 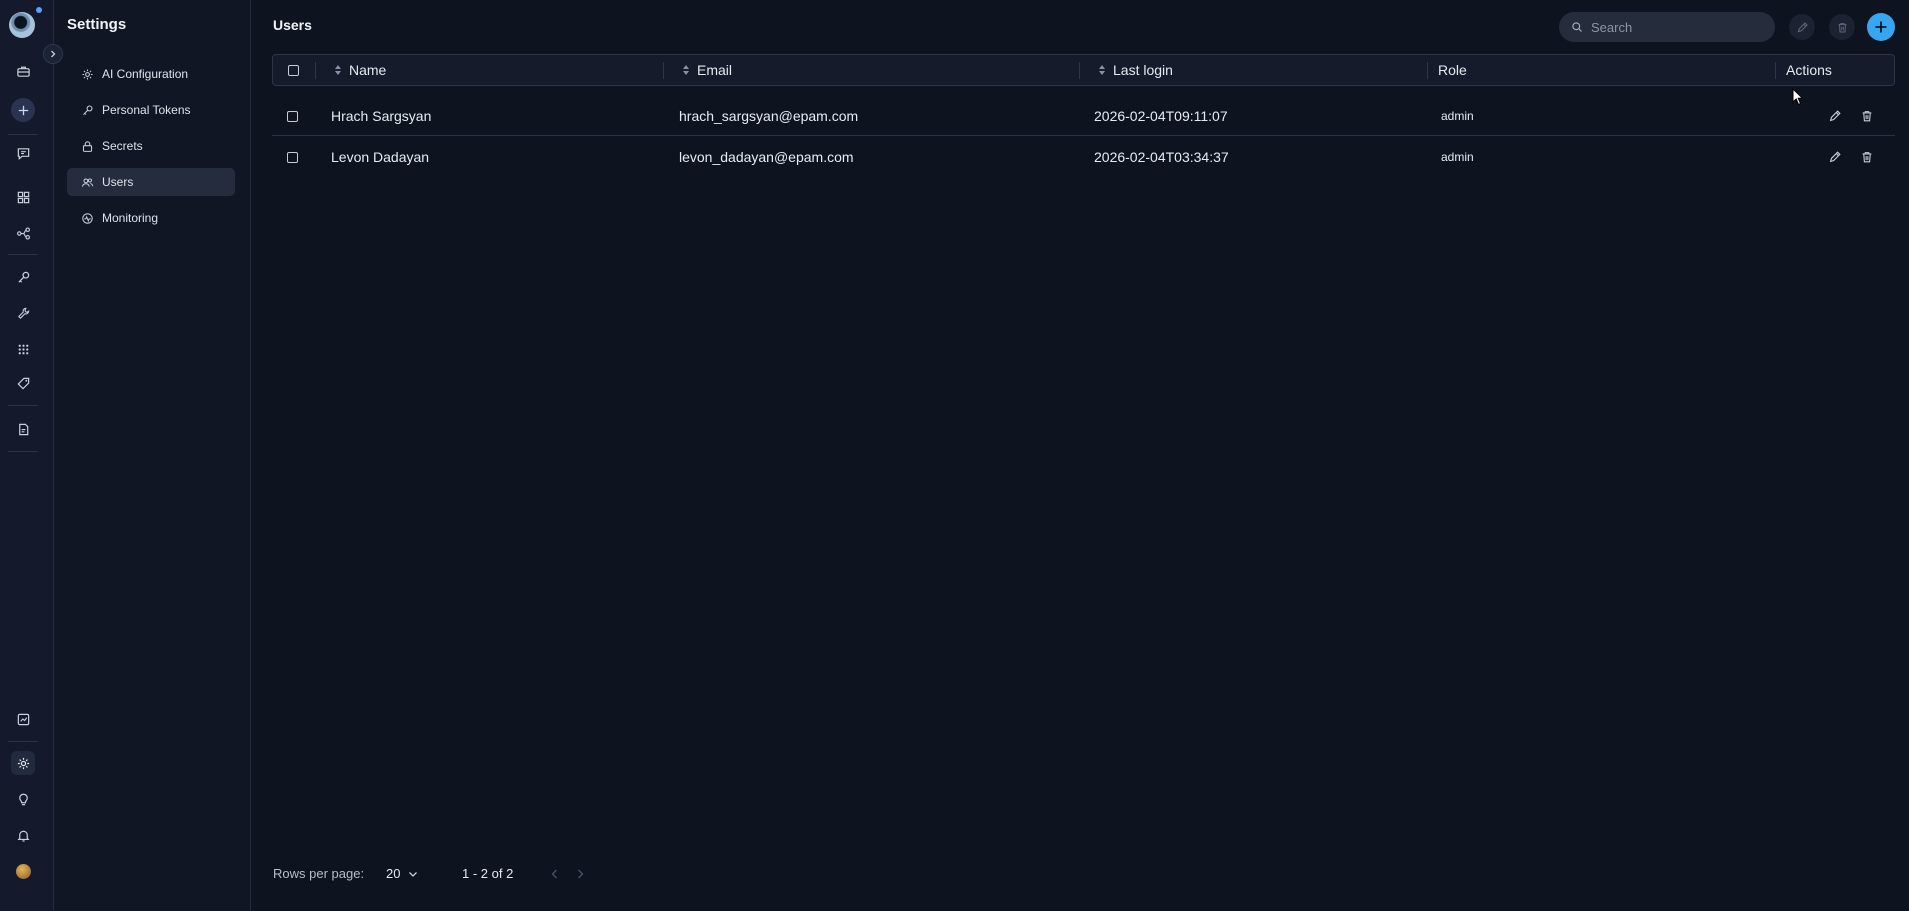 I want to click on bell-icon, so click(x=23, y=835).